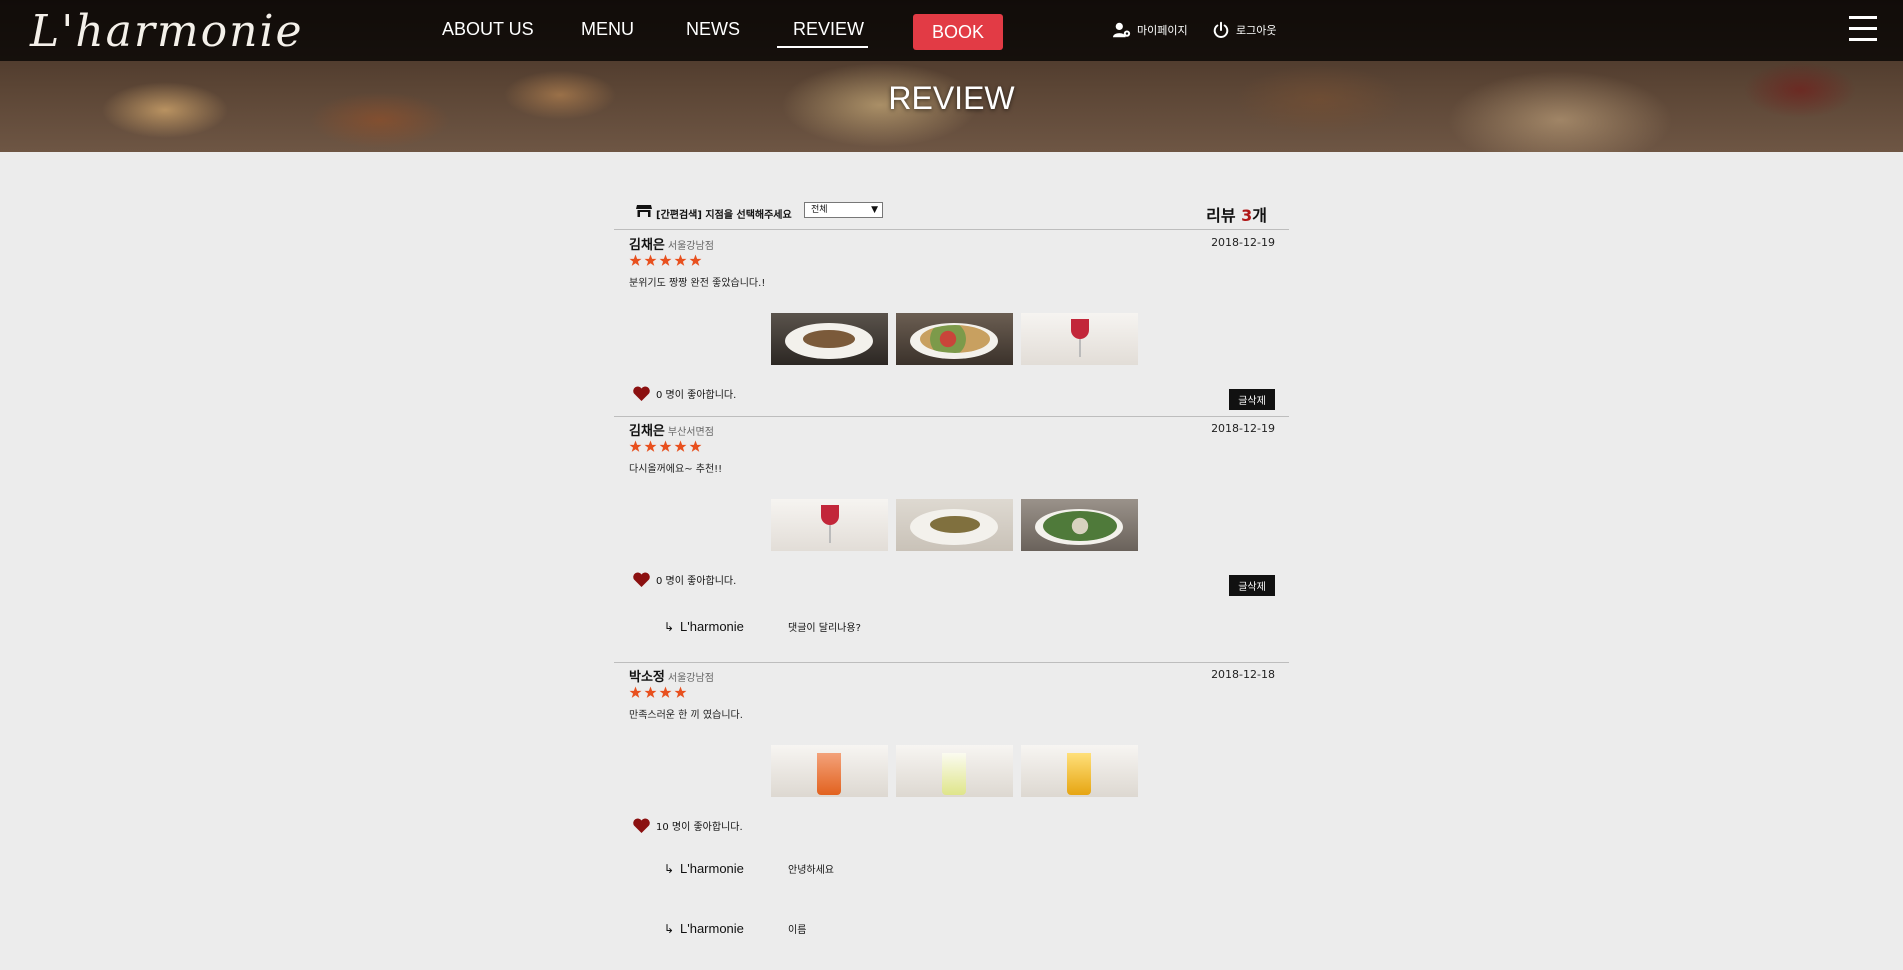  Describe the element at coordinates (686, 715) in the screenshot. I see `review-text: 만족스러운 한 끼 였습니다.` at that location.